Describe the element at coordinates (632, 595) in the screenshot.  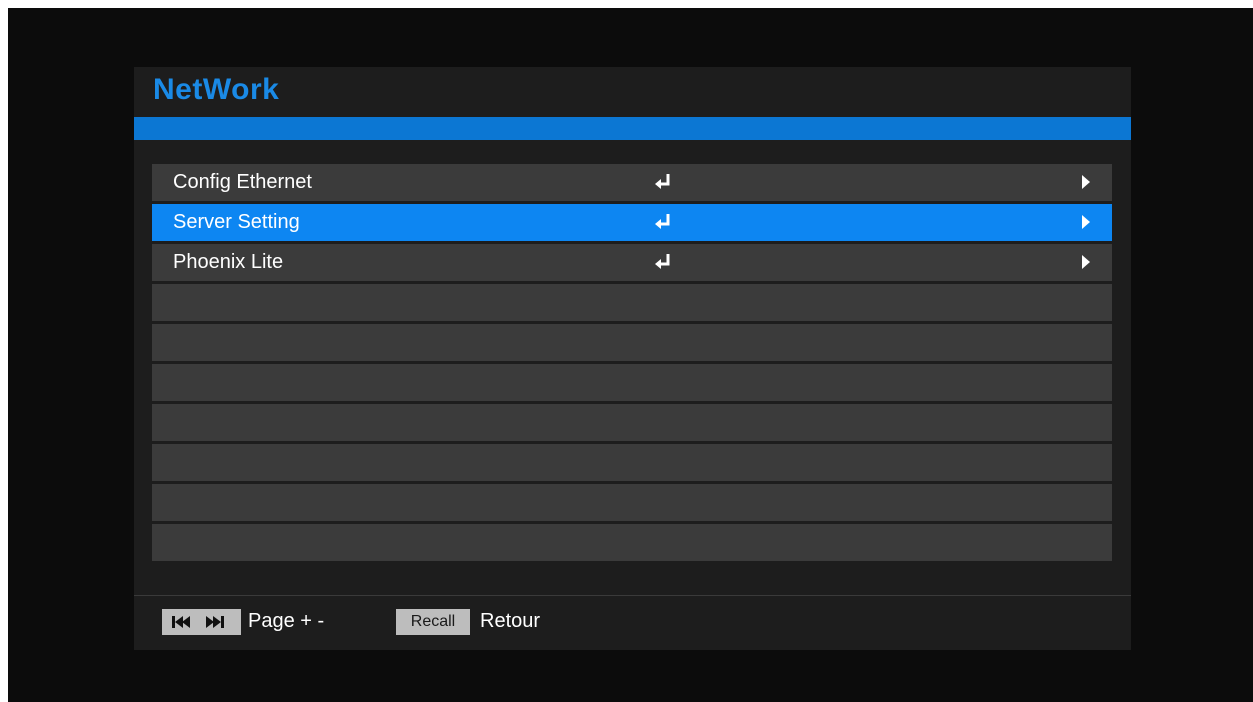
I see `footer-divider` at that location.